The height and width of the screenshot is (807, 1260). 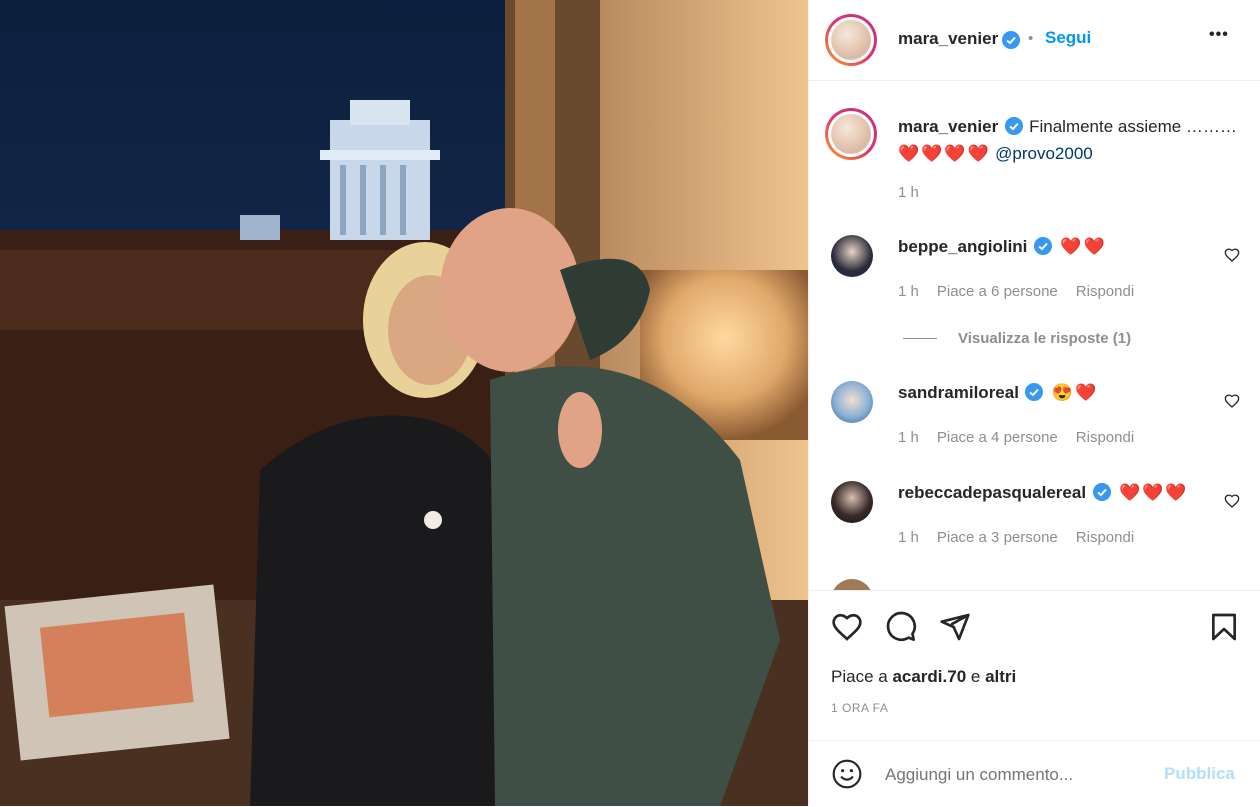 What do you see at coordinates (908, 192) in the screenshot?
I see `caption-time: 1 h` at bounding box center [908, 192].